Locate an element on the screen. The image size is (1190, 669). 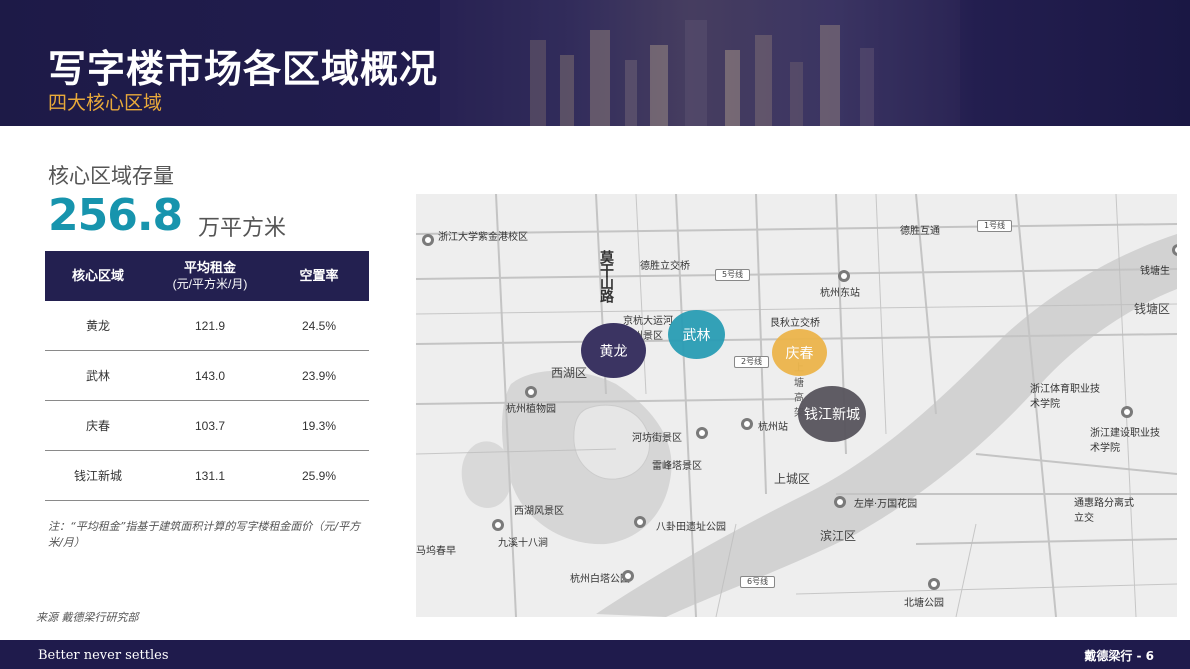
table-header-row: 核心区域 平均租金 (元/平方米/月) 空置率 is located at coordinates (207, 276).